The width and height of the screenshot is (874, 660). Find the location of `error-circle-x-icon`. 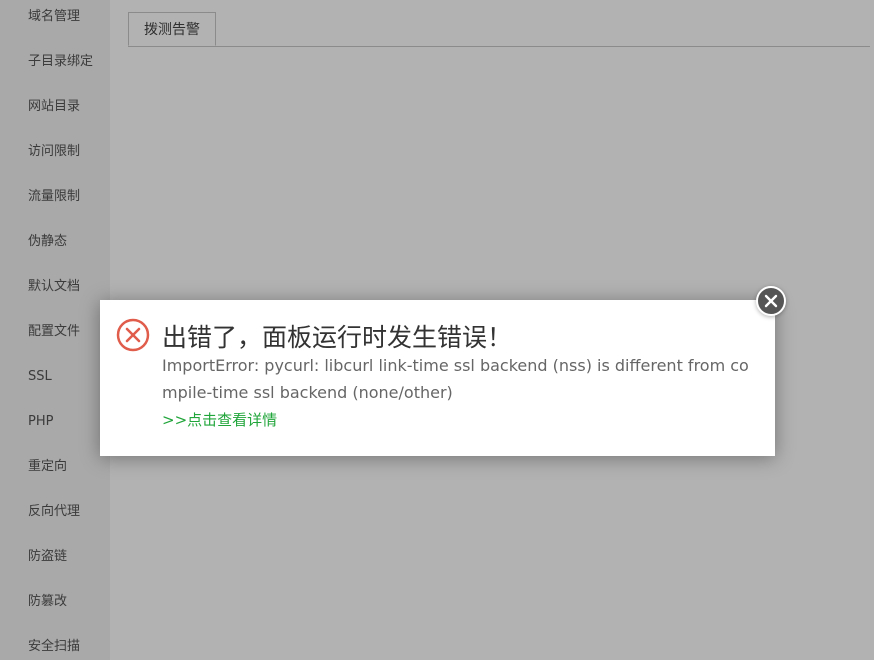

error-circle-x-icon is located at coordinates (133, 335).